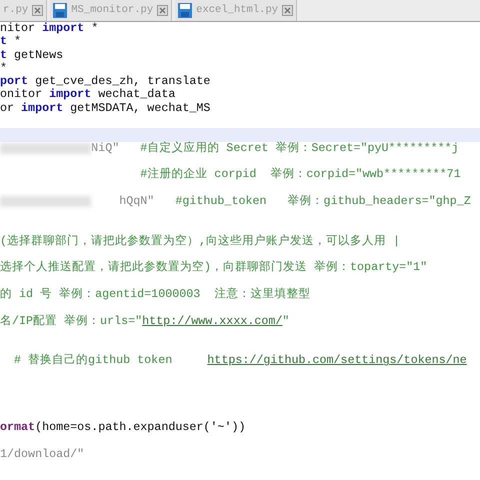 Image resolution: width=480 pixels, height=480 pixels. Describe the element at coordinates (38, 55) in the screenshot. I see `code-text: getNews` at that location.